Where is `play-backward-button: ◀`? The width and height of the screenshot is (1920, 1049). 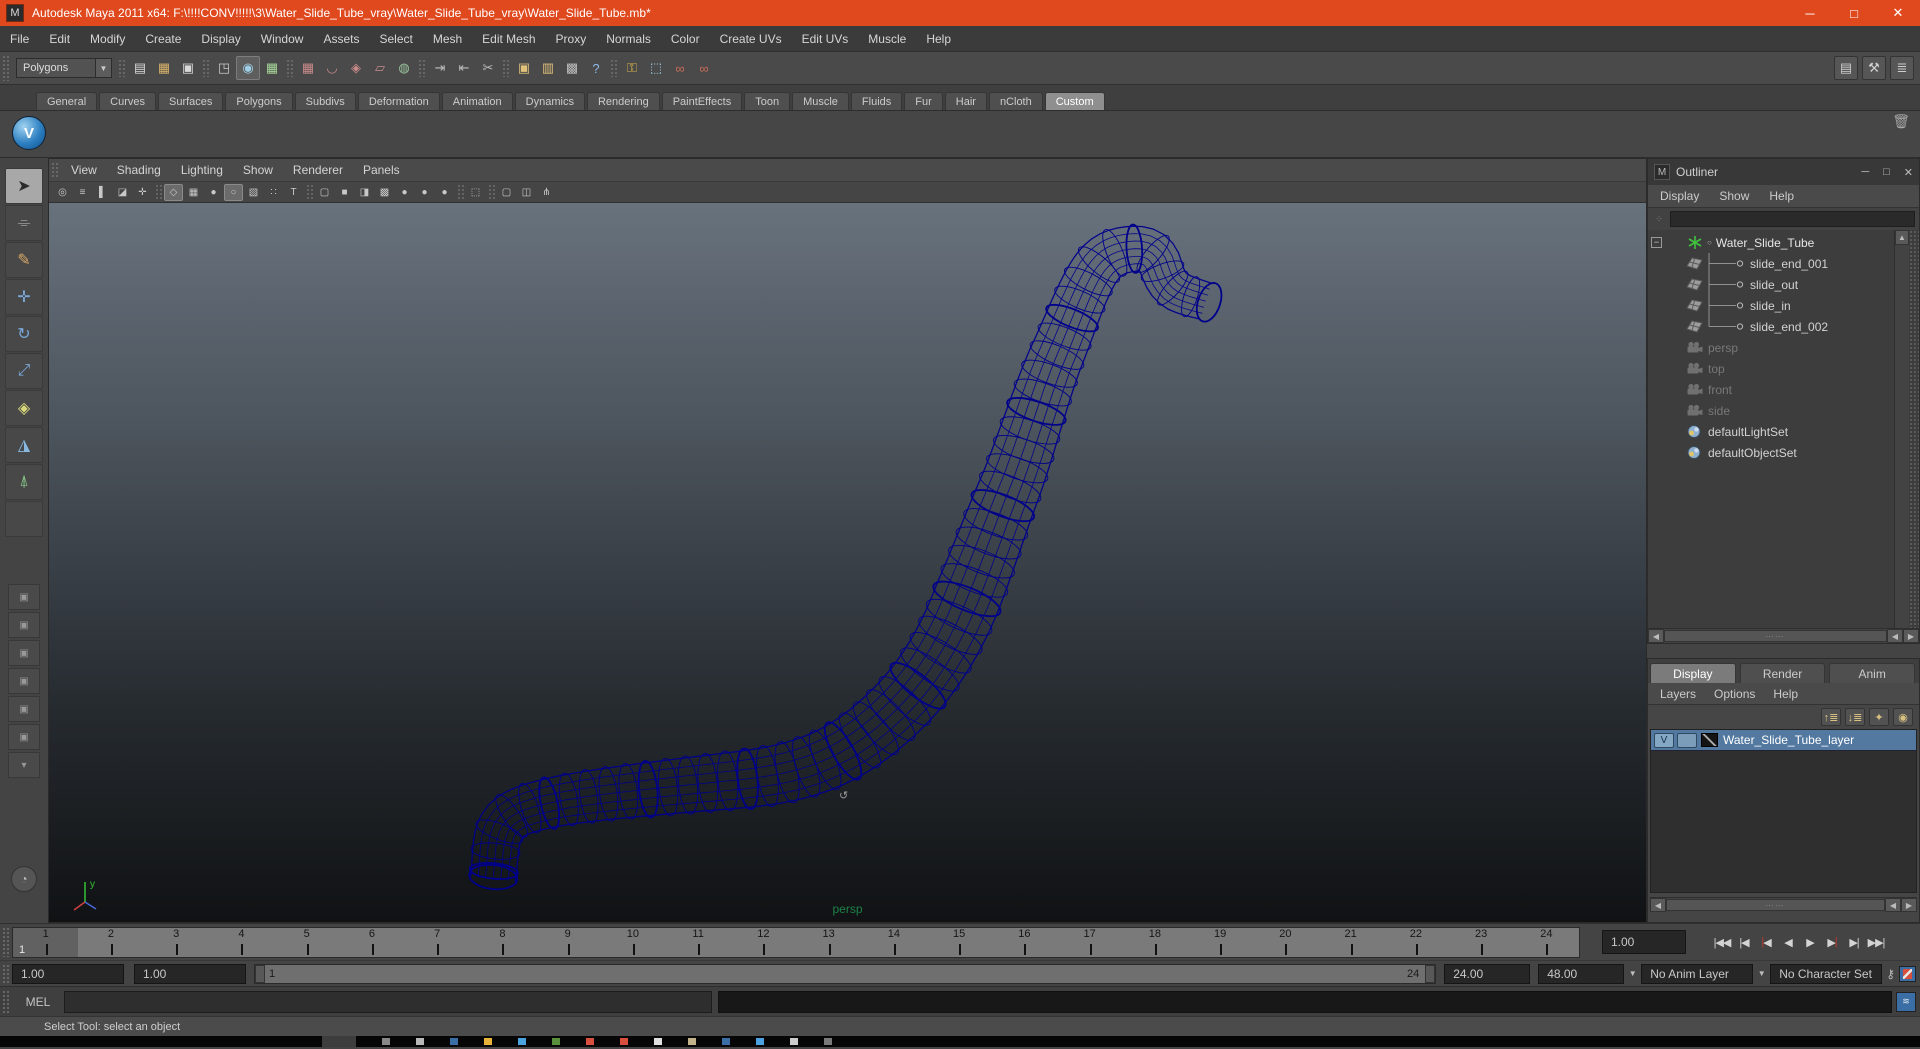
play-backward-button: ◀ is located at coordinates (1788, 942).